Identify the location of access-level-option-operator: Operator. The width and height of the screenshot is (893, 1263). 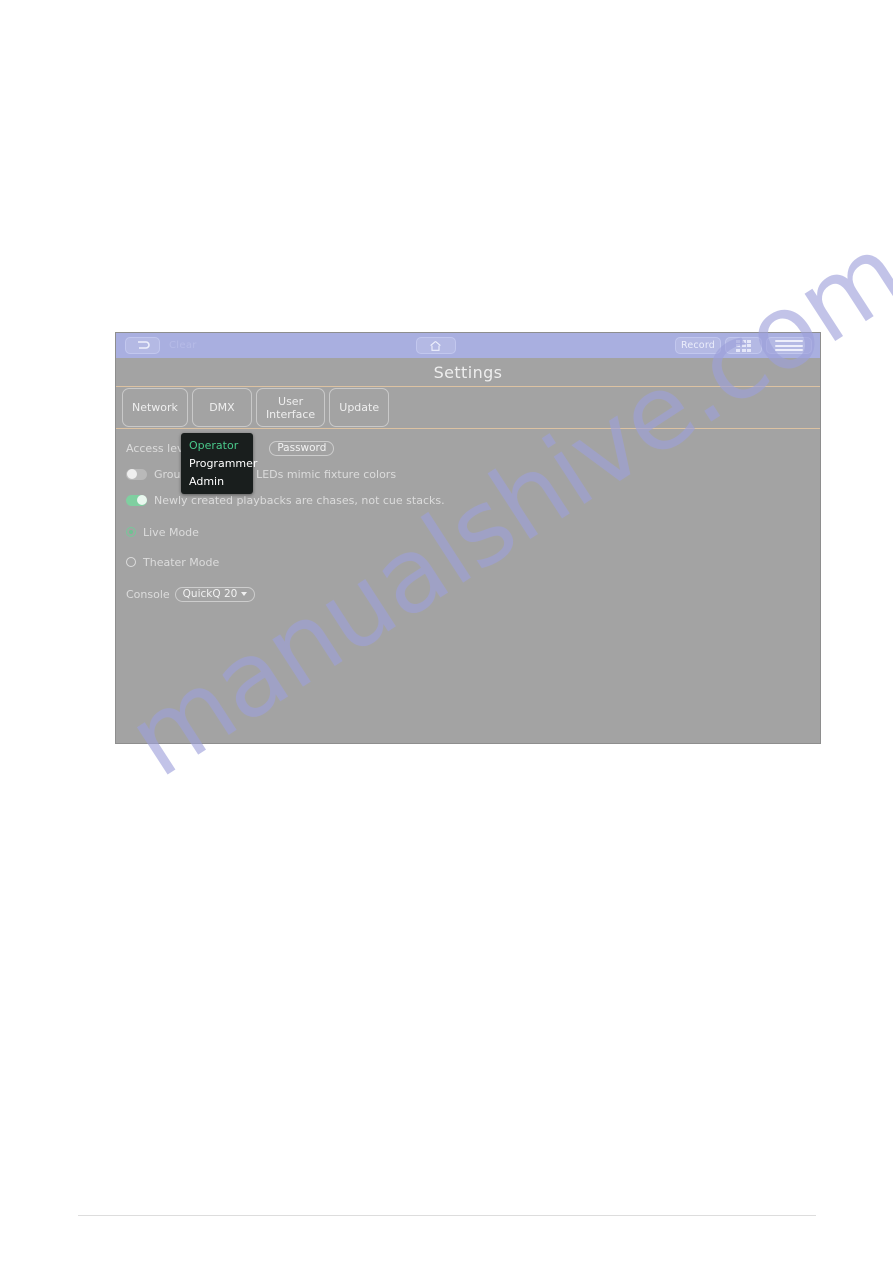
(217, 445).